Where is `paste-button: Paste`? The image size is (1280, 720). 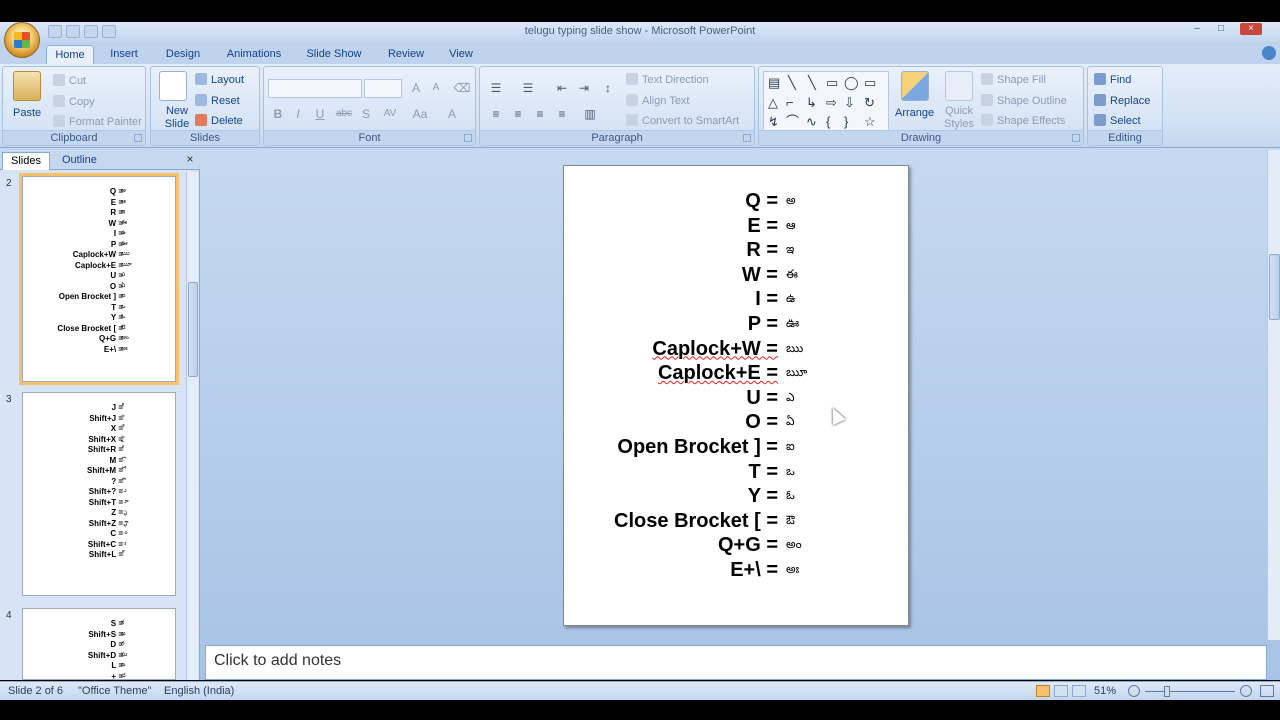 paste-button: Paste is located at coordinates (27, 113).